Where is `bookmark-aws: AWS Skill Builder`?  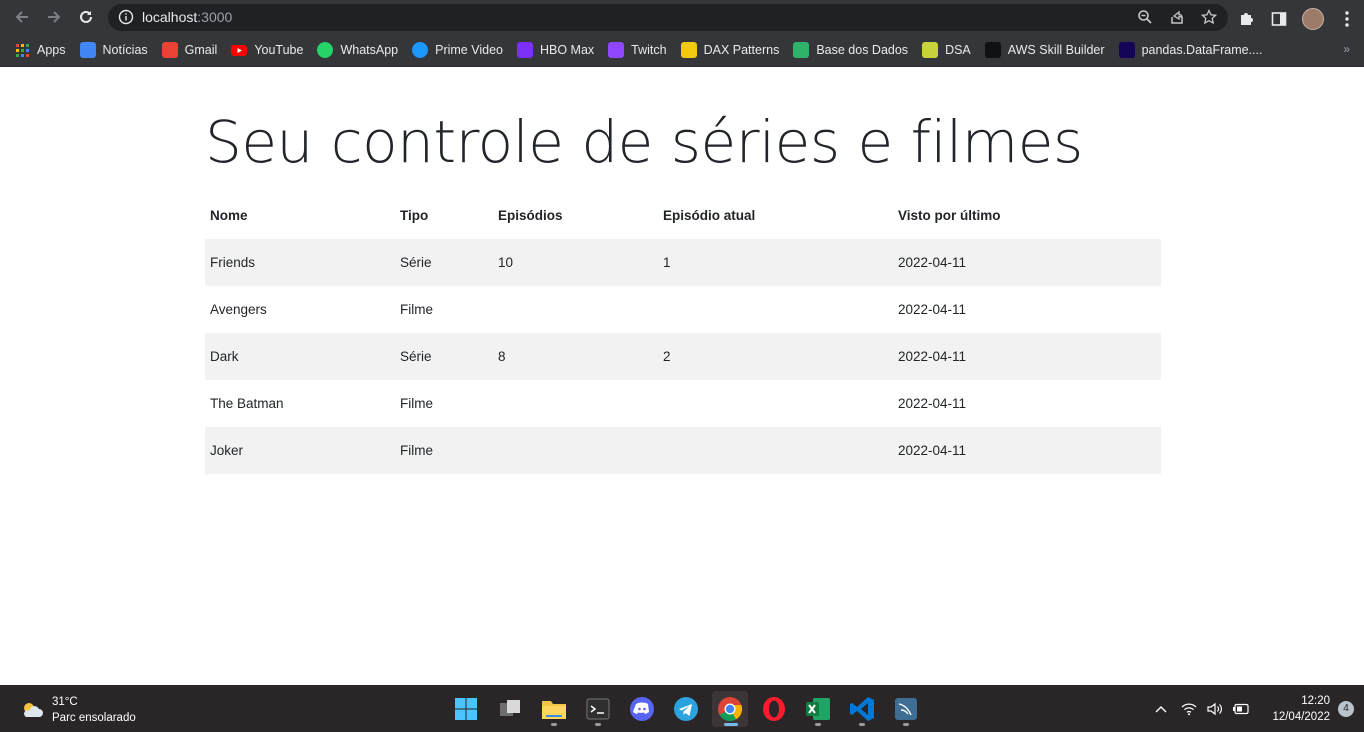 bookmark-aws: AWS Skill Builder is located at coordinates (1048, 50).